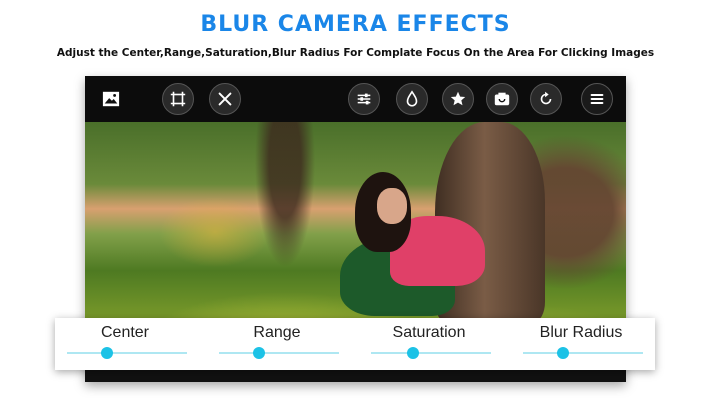  Describe the element at coordinates (562, 353) in the screenshot. I see `blur-radius-slider-thumb` at that location.